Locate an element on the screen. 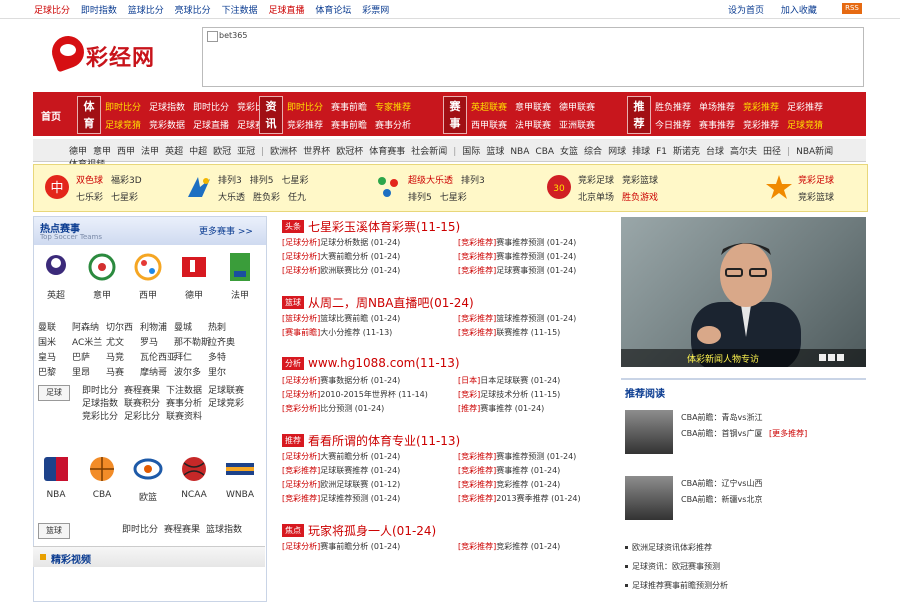  lottery-link: 任九 is located at coordinates (297, 198).